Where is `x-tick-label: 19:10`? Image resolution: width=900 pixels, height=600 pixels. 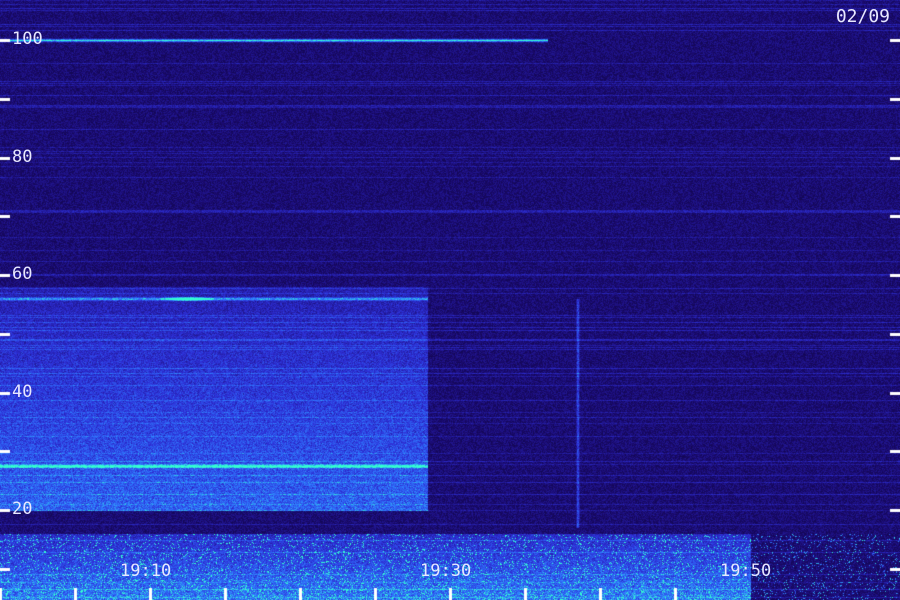 x-tick-label: 19:10 is located at coordinates (146, 571).